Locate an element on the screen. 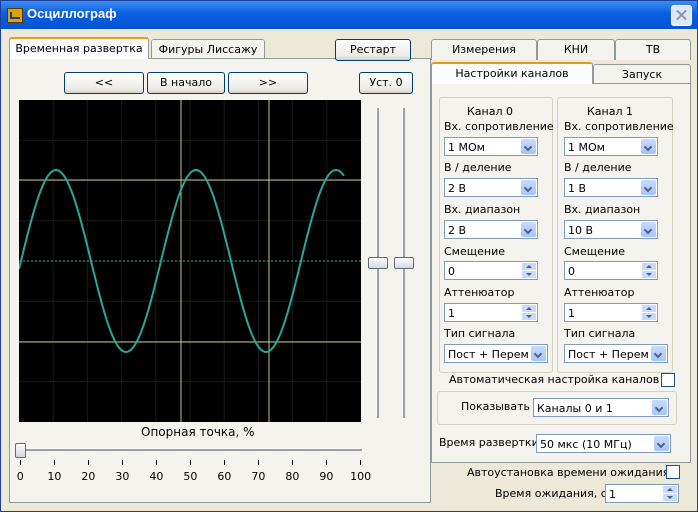  show-channels-value: Каналы 0 и 1 is located at coordinates (575, 408).